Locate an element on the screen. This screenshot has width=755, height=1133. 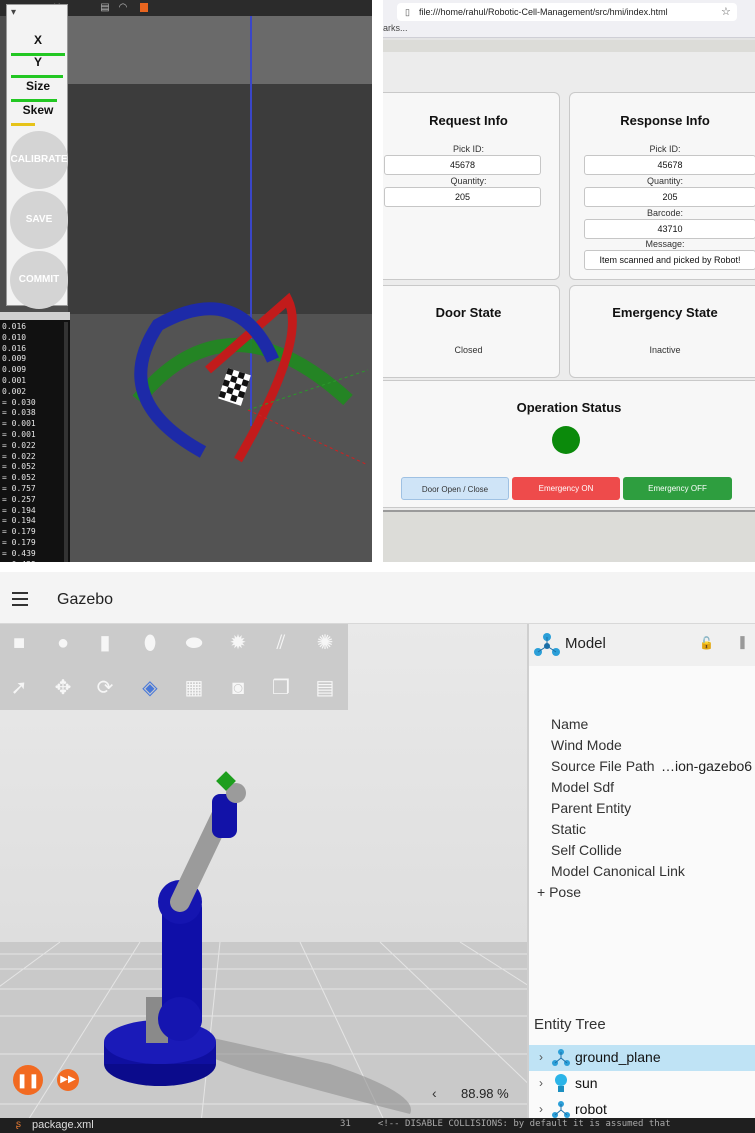
hamburger-menu-icon is located at coordinates (20, 599).